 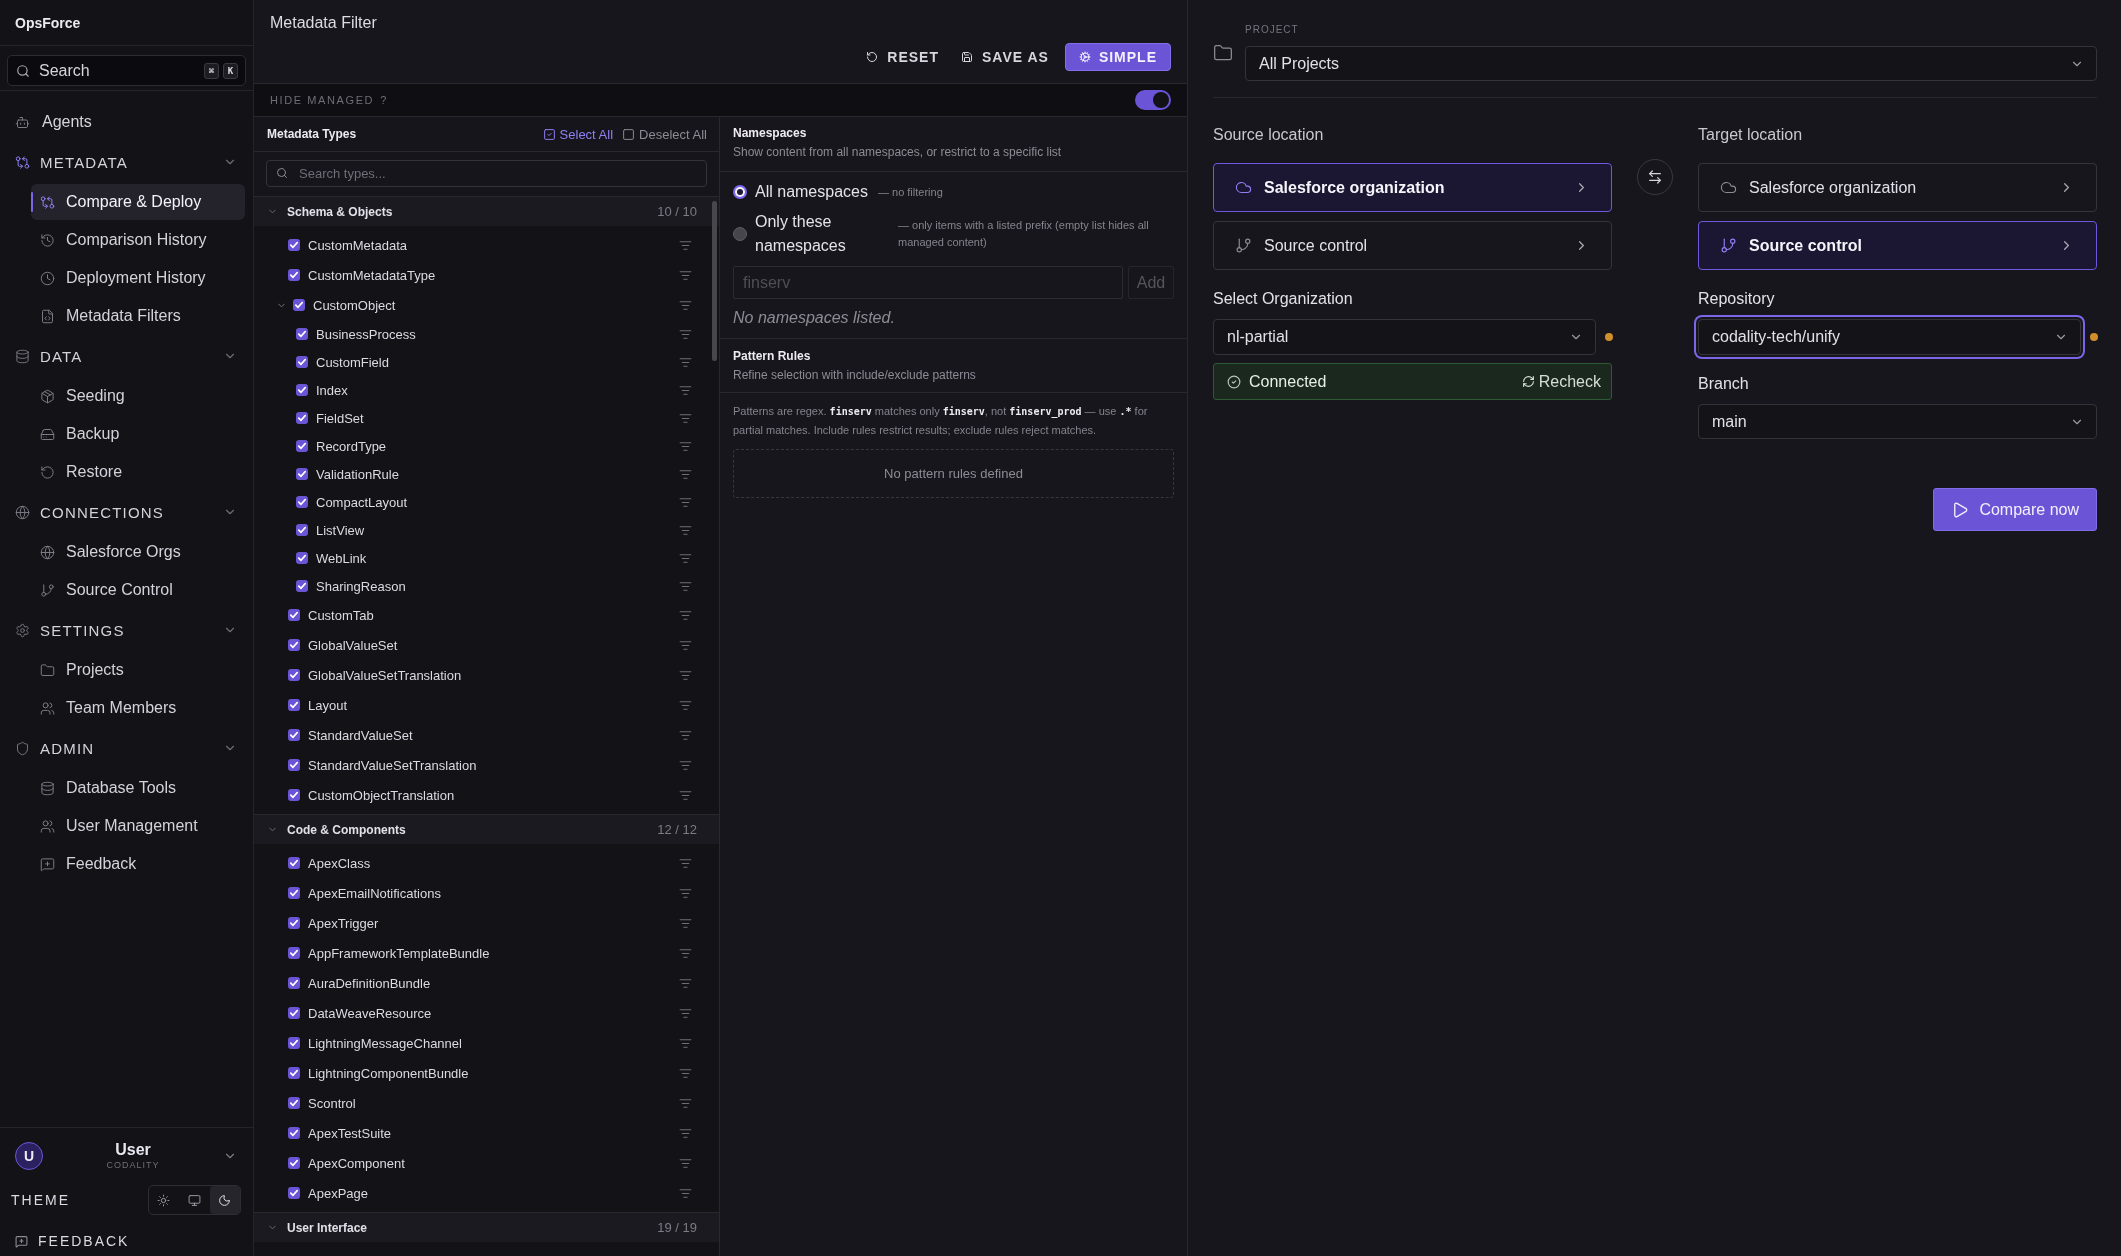 I want to click on location-option: Source control, so click(x=1897, y=245).